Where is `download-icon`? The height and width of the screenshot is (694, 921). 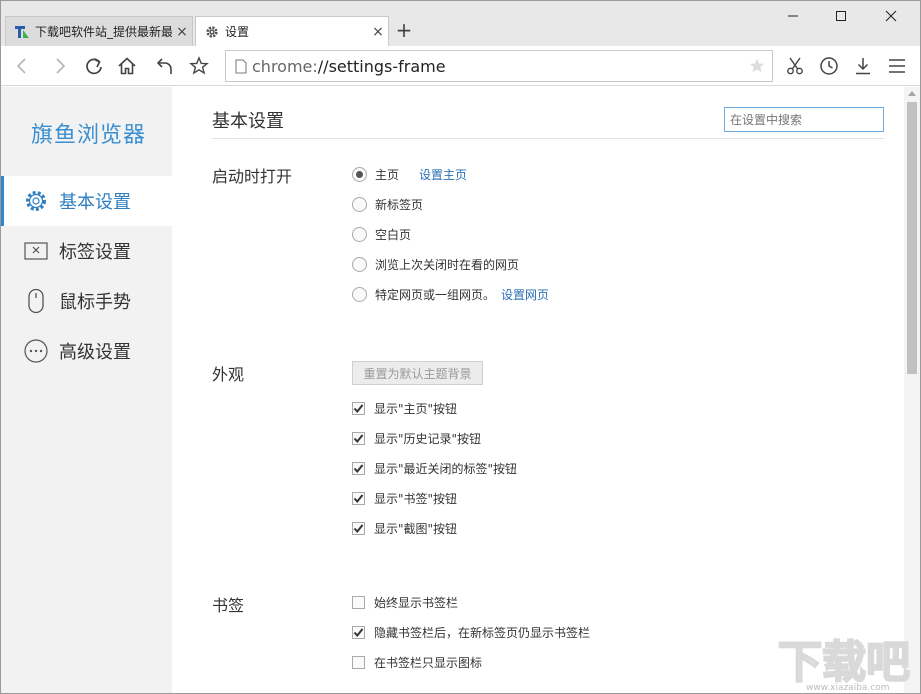
download-icon is located at coordinates (863, 66).